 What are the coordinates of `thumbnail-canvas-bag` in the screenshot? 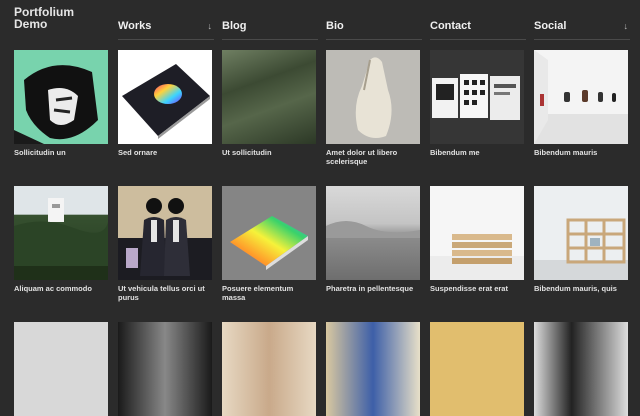 It's located at (373, 97).